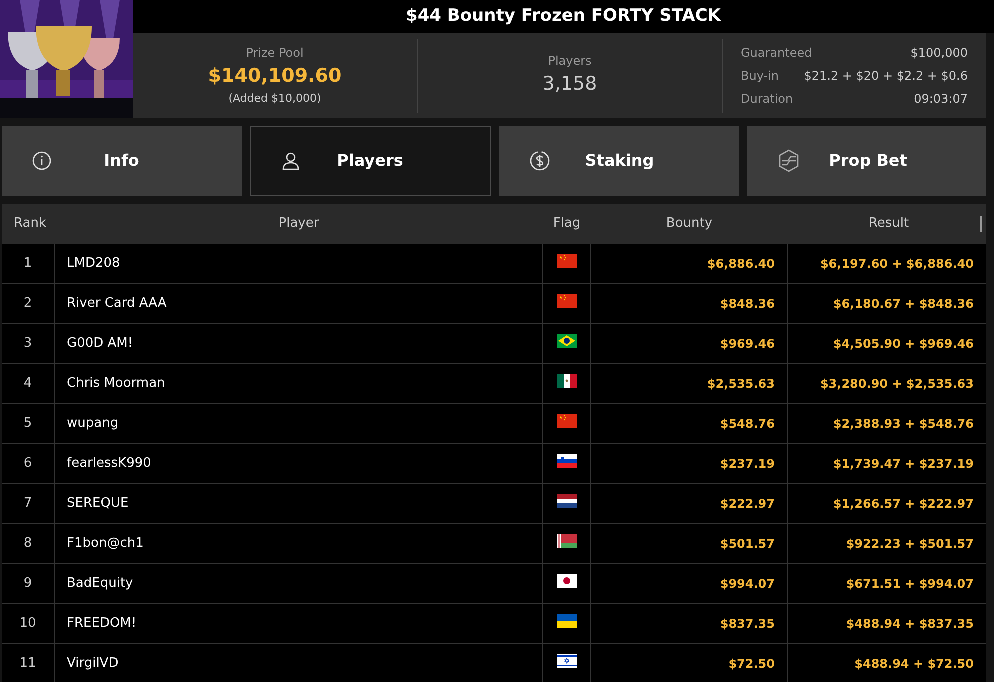  Describe the element at coordinates (897, 264) in the screenshot. I see `result-cell-text: $6,197.60 + $6,886.40` at that location.